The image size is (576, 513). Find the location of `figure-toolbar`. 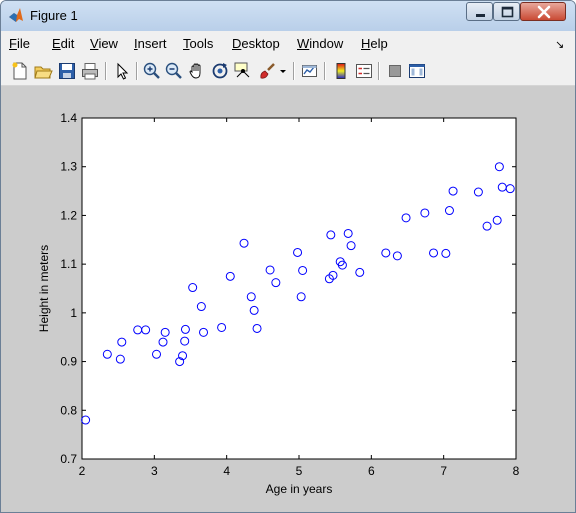

figure-toolbar is located at coordinates (288, 71).